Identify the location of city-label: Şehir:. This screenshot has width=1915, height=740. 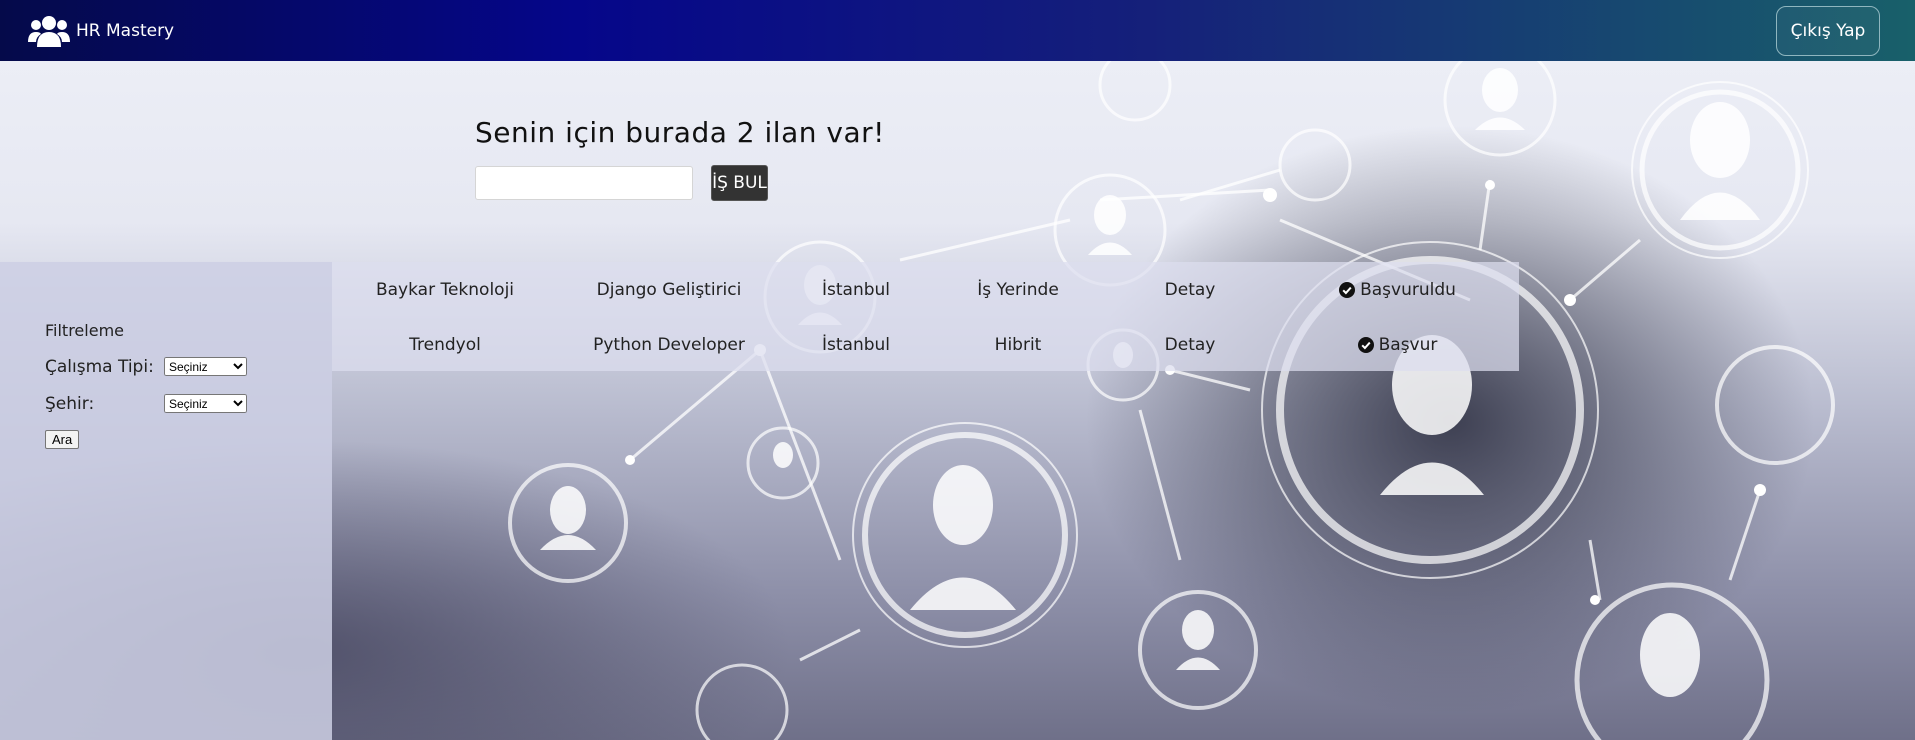
(70, 403).